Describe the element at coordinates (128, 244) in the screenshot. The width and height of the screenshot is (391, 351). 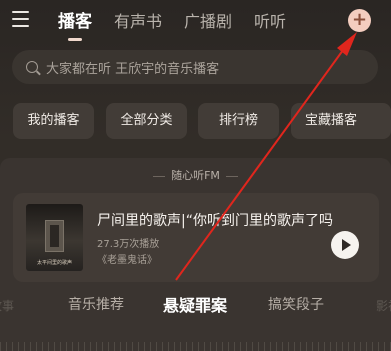
I see `play-count: 27.3万次播放` at that location.